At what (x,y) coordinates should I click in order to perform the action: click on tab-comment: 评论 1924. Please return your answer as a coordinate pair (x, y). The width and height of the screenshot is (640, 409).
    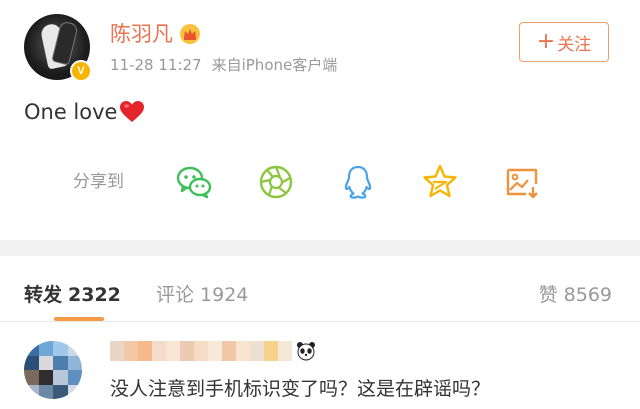
    Looking at the image, I should click on (202, 295).